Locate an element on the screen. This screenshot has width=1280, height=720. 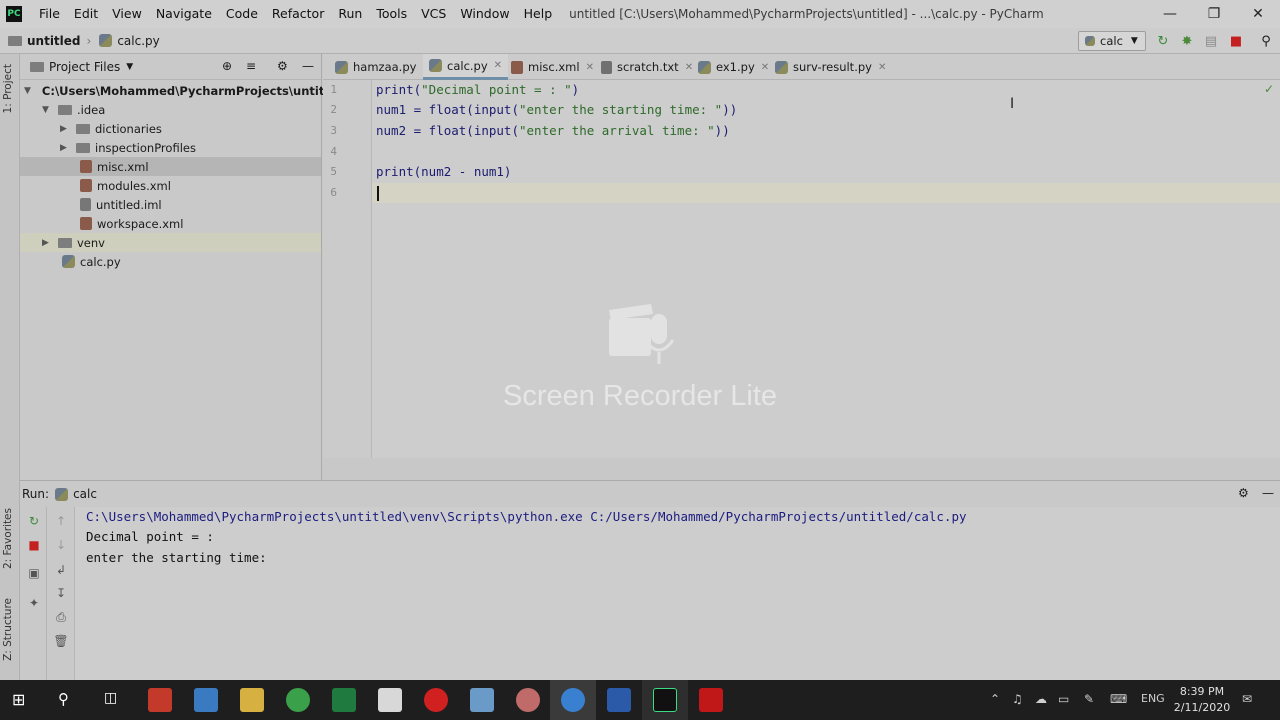
tree-item-inspection-profiles: ▶ inspectionProfiles is located at coordinates (170, 147).